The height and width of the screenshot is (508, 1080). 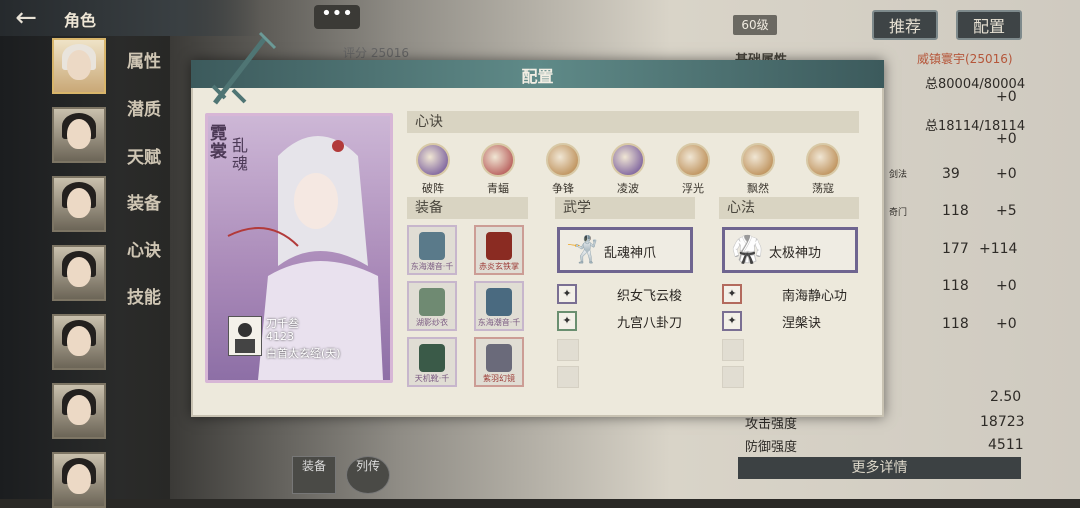 I want to click on stat-value-250: 2.50, so click(x=1006, y=397).